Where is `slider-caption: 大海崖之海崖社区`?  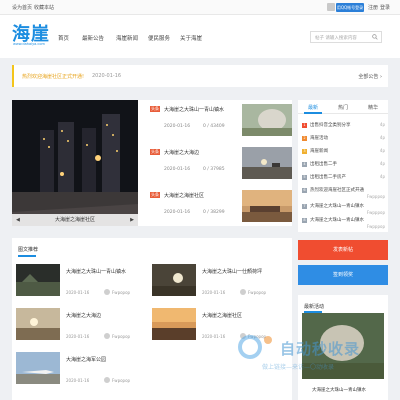 slider-caption: 大海崖之海崖社区 is located at coordinates (75, 220).